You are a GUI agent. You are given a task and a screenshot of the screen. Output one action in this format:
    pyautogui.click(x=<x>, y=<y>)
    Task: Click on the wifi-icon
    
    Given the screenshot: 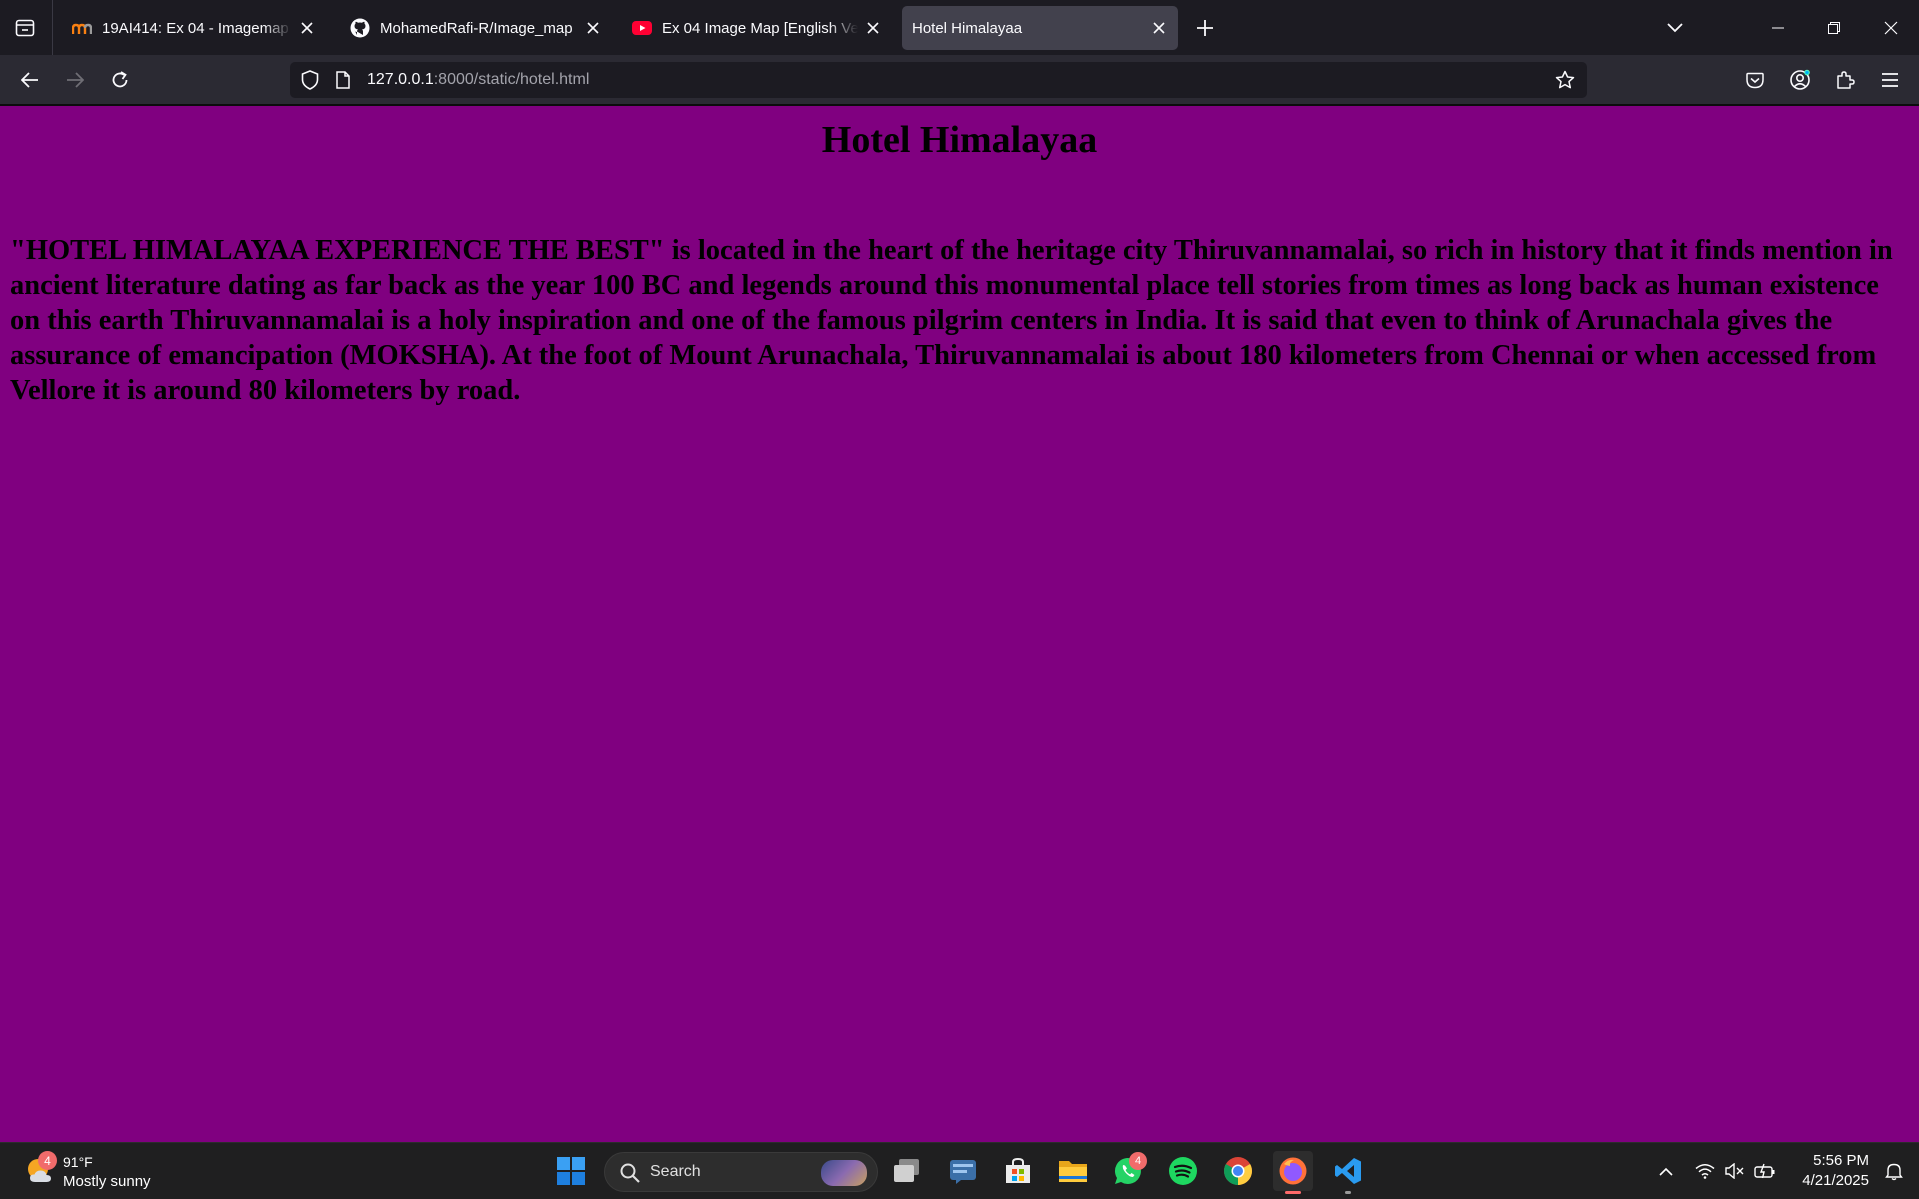 What is the action you would take?
    pyautogui.click(x=1705, y=1171)
    